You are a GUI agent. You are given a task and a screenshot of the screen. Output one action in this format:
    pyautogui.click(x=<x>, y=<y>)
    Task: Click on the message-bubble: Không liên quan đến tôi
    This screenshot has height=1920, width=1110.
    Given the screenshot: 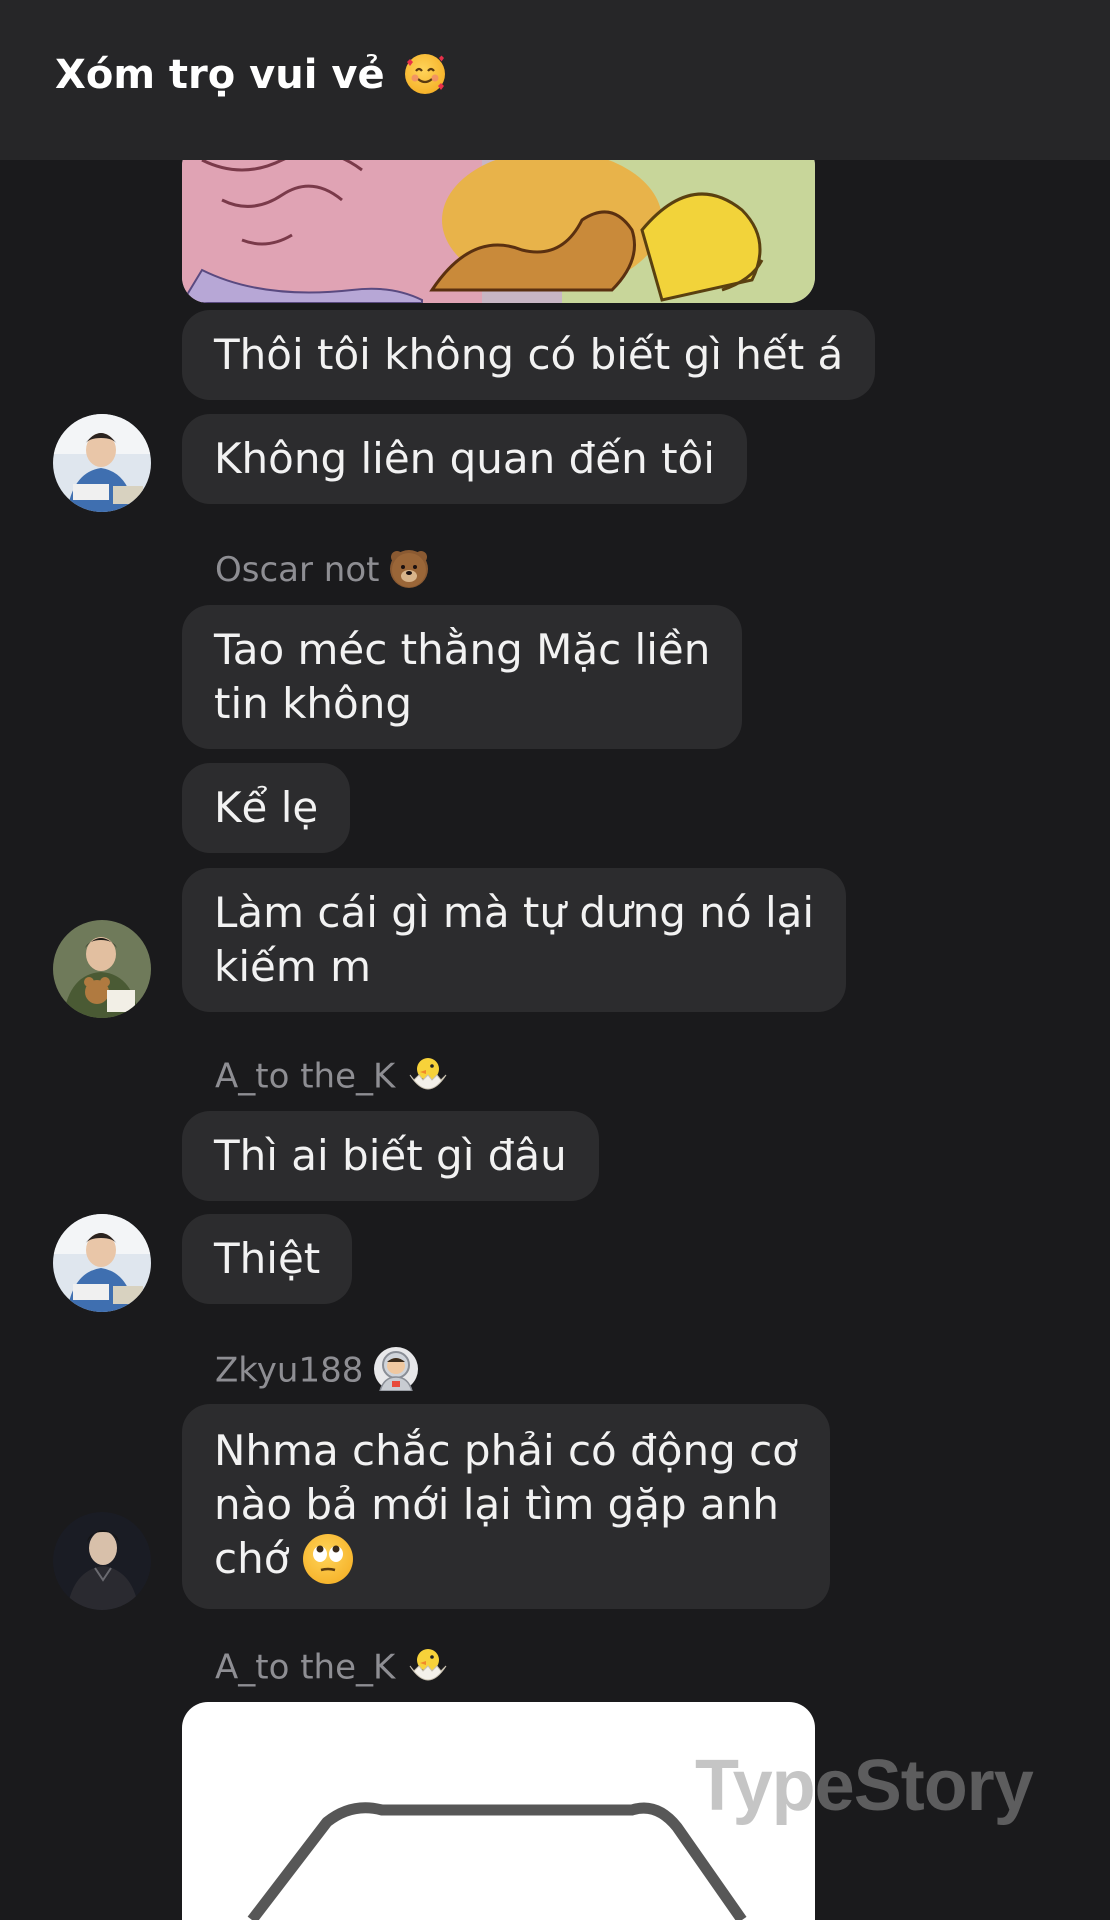 What is the action you would take?
    pyautogui.click(x=464, y=459)
    